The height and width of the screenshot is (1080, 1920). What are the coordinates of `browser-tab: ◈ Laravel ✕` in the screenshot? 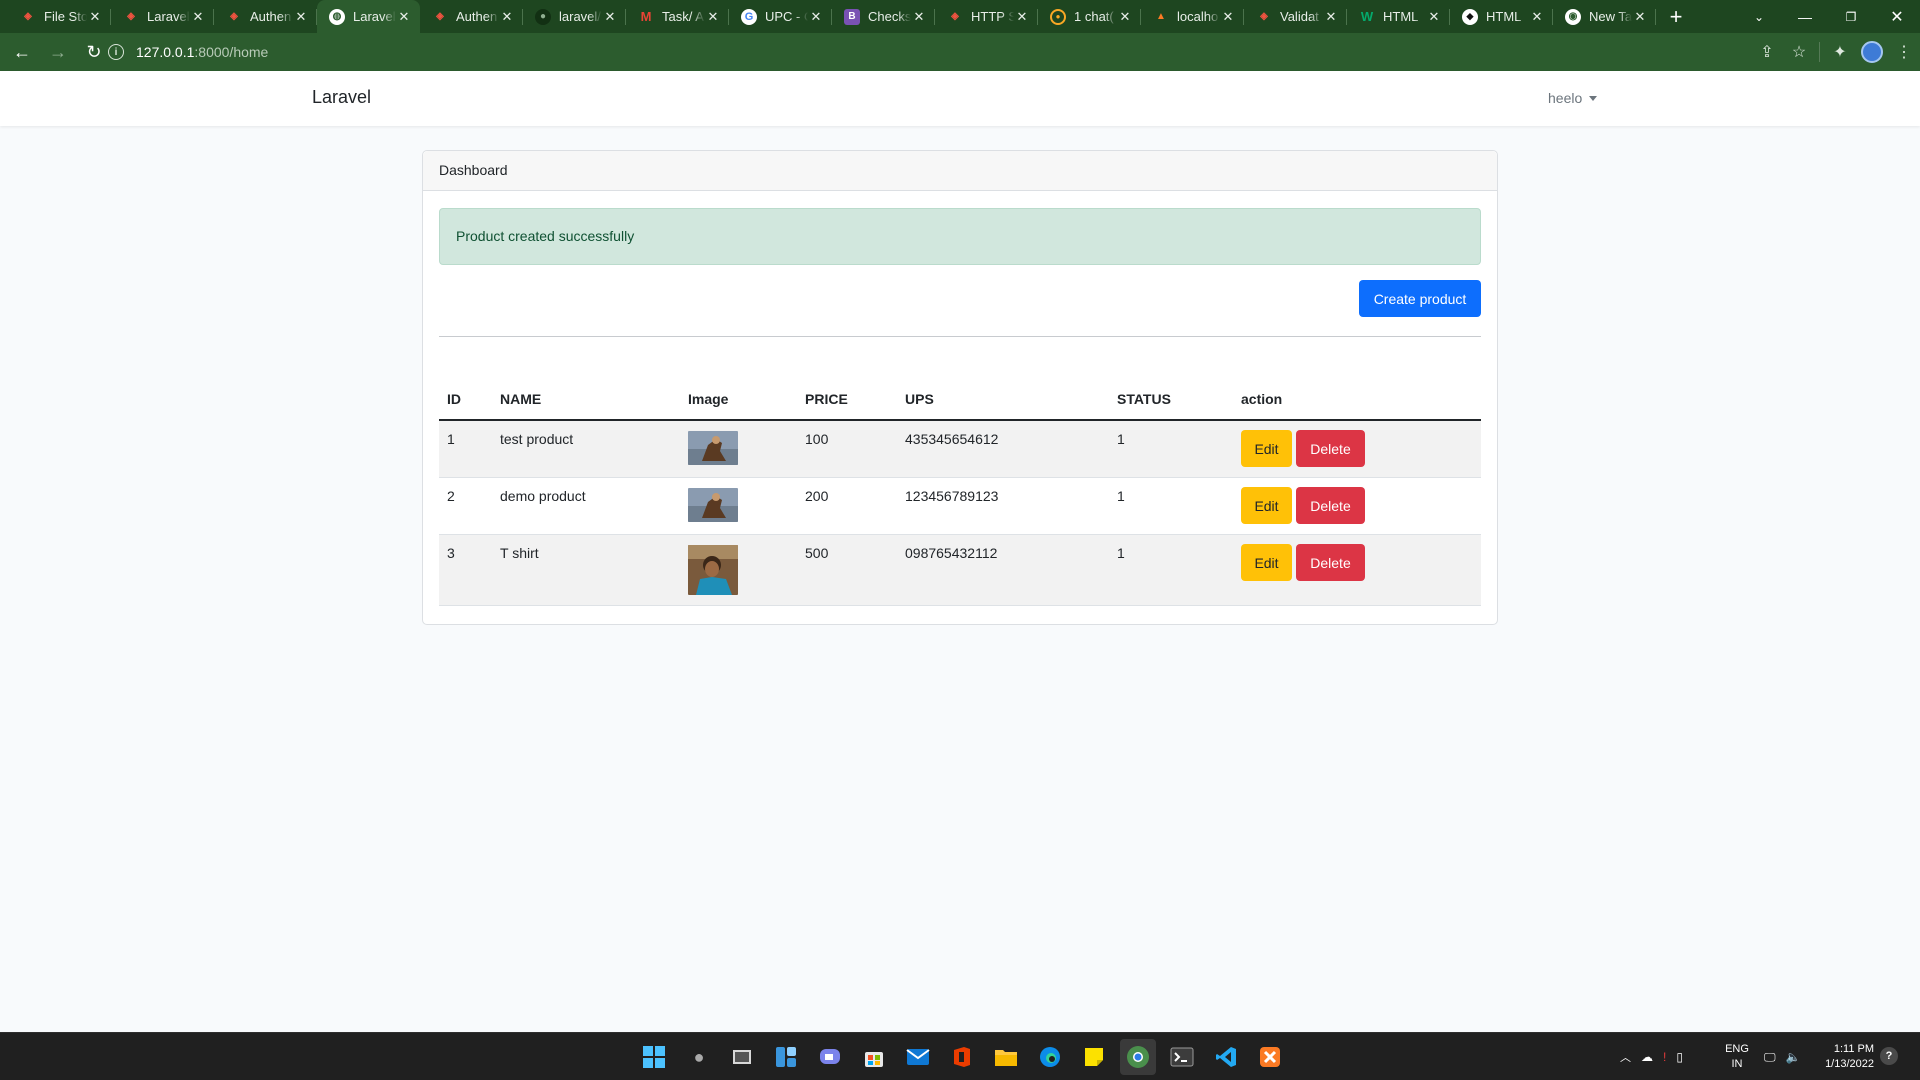 It's located at (162, 16).